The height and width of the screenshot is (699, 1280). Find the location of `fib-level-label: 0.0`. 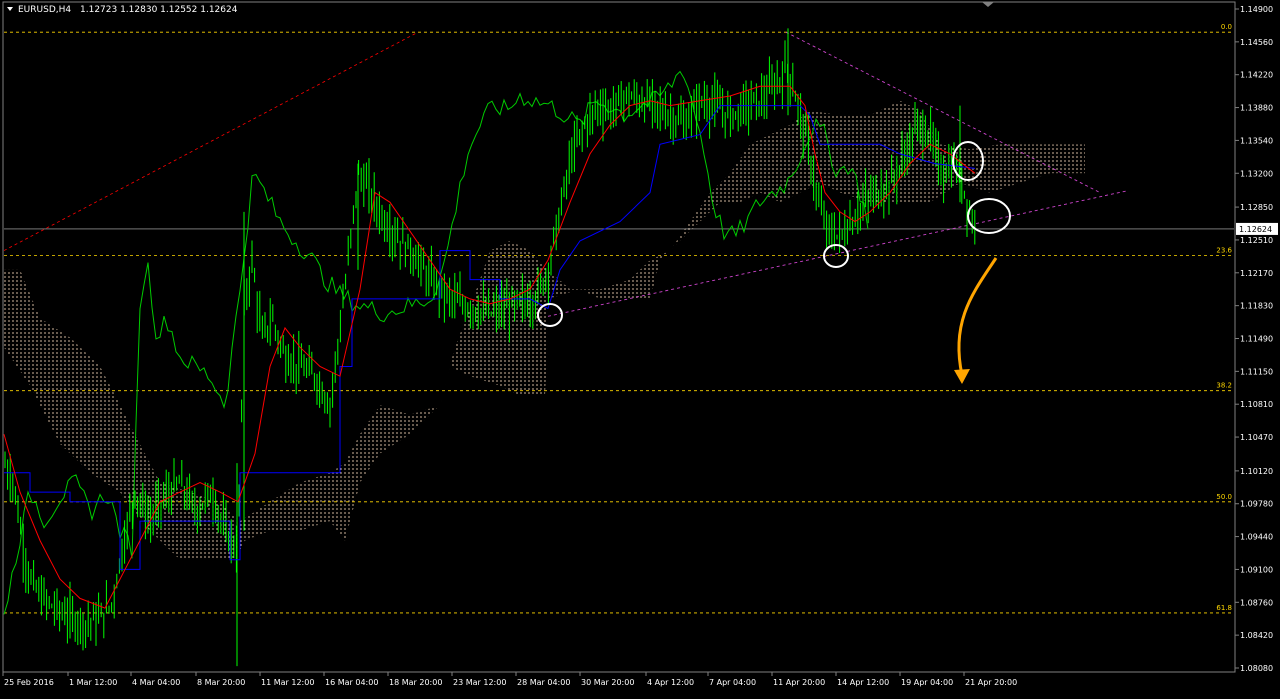

fib-level-label: 0.0 is located at coordinates (1226, 27).